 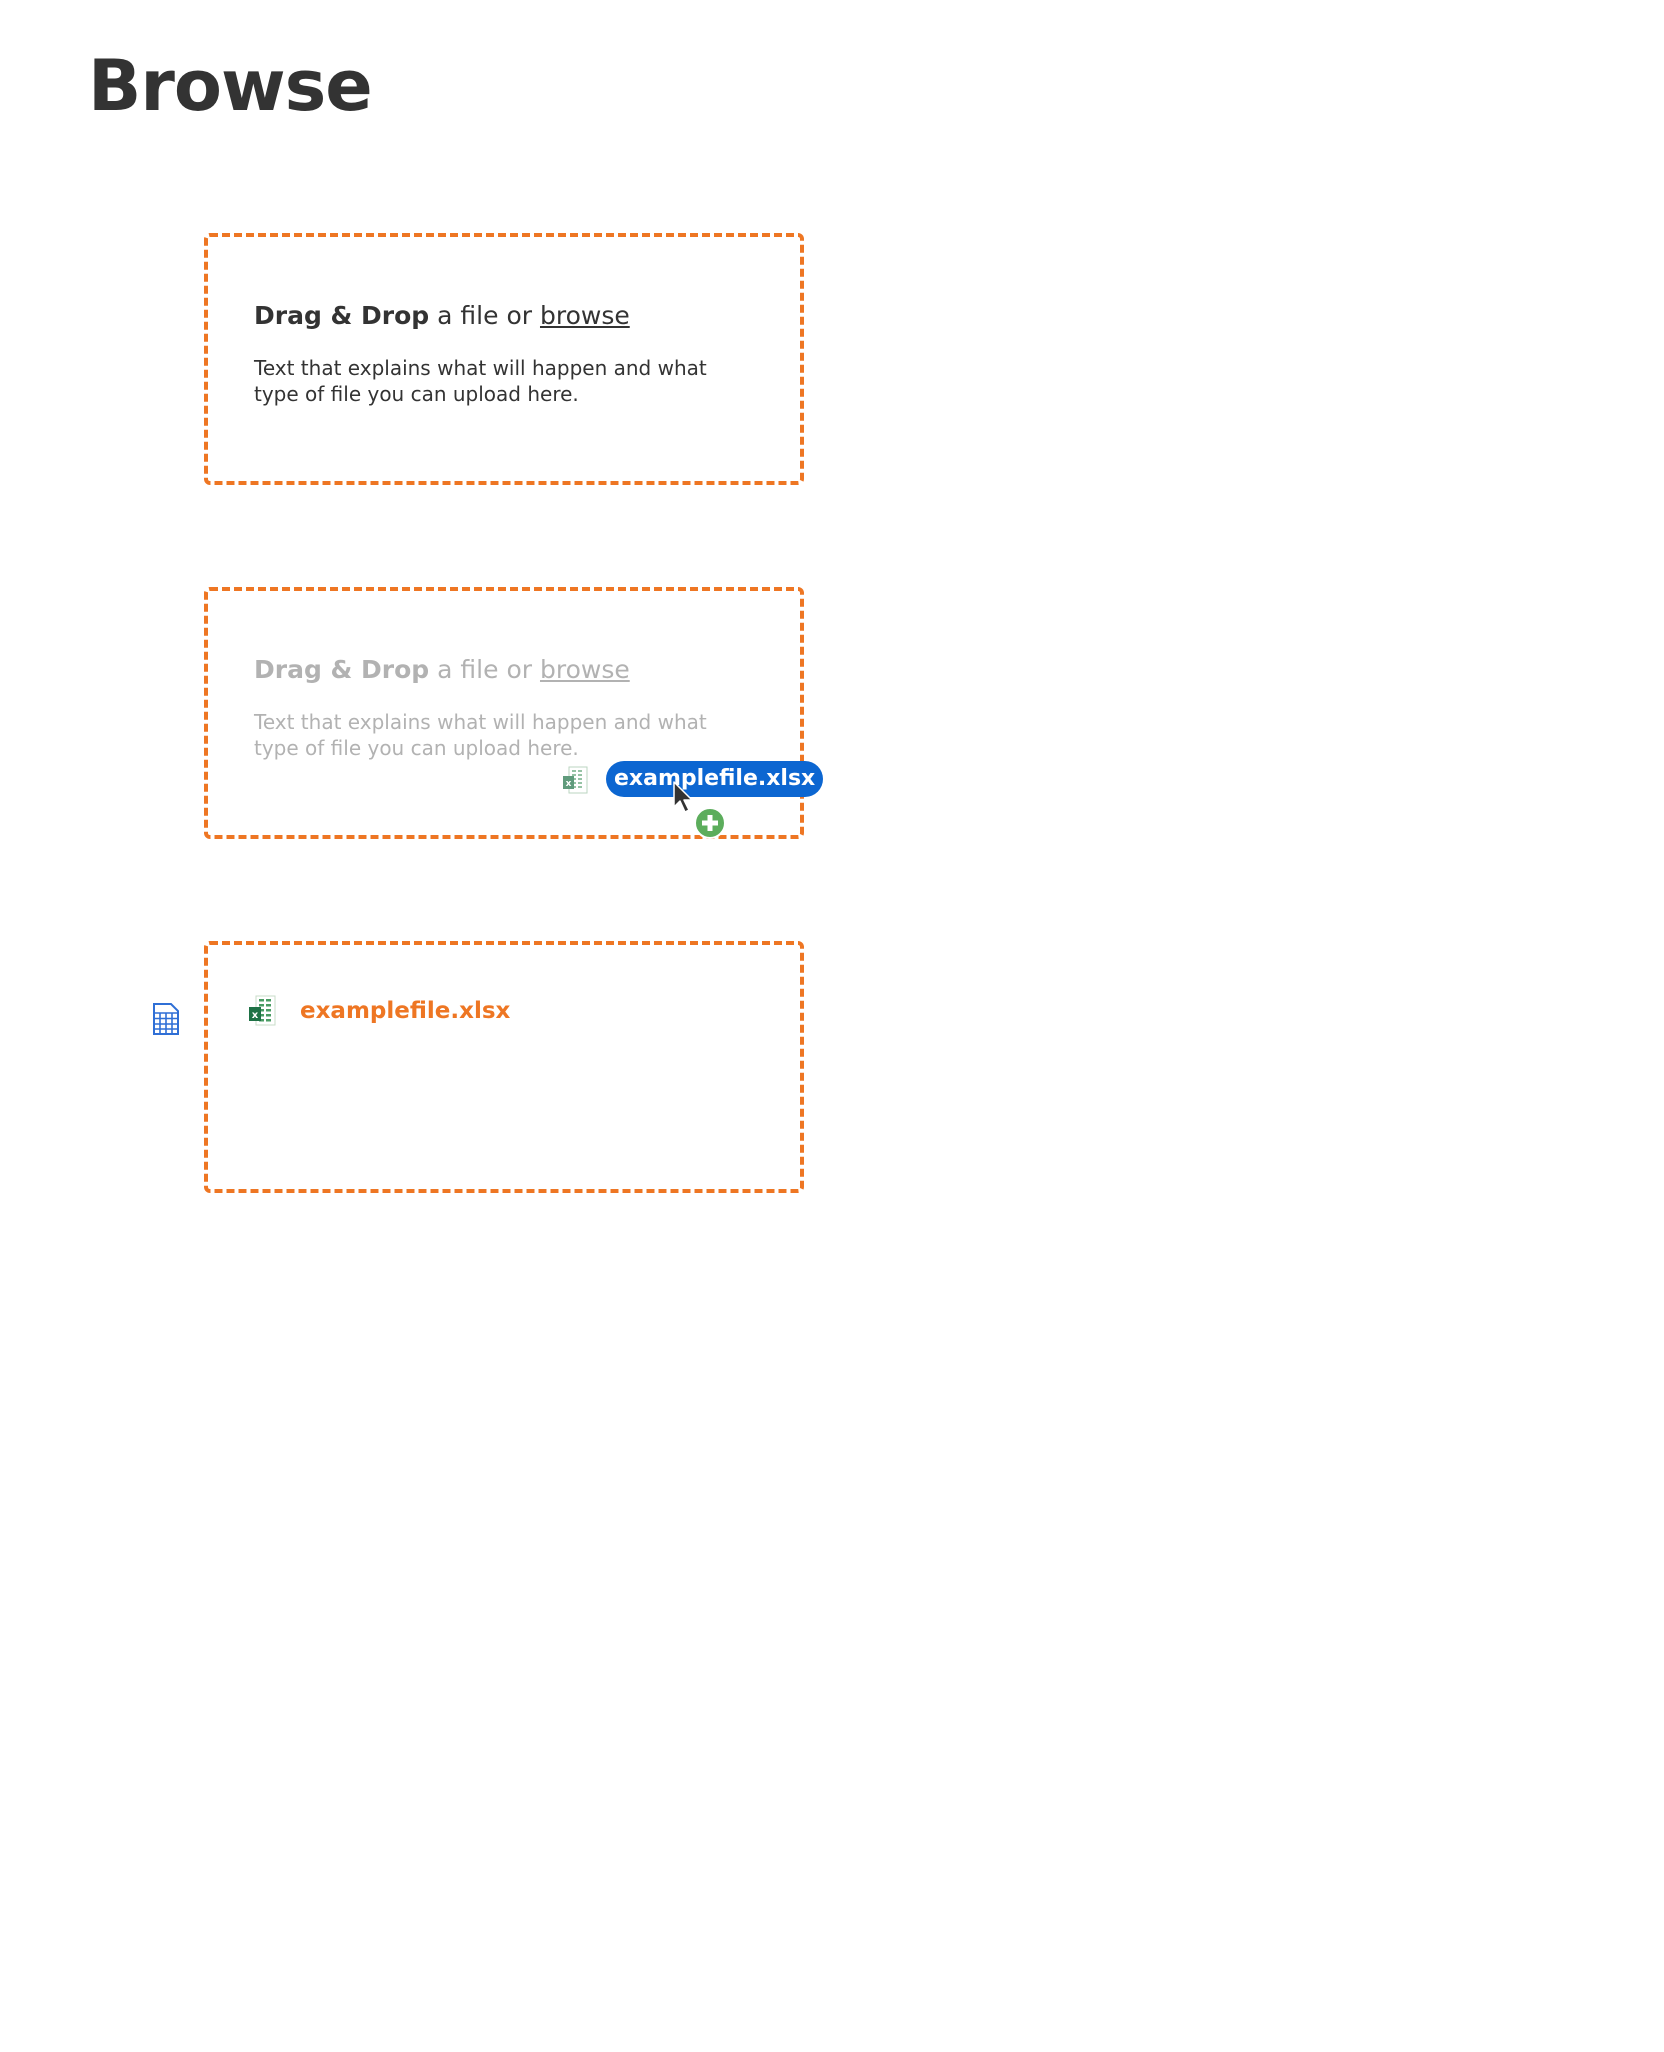 What do you see at coordinates (504, 1067) in the screenshot?
I see `file-dropzone-uploaded: x examplefile.xlsx` at bounding box center [504, 1067].